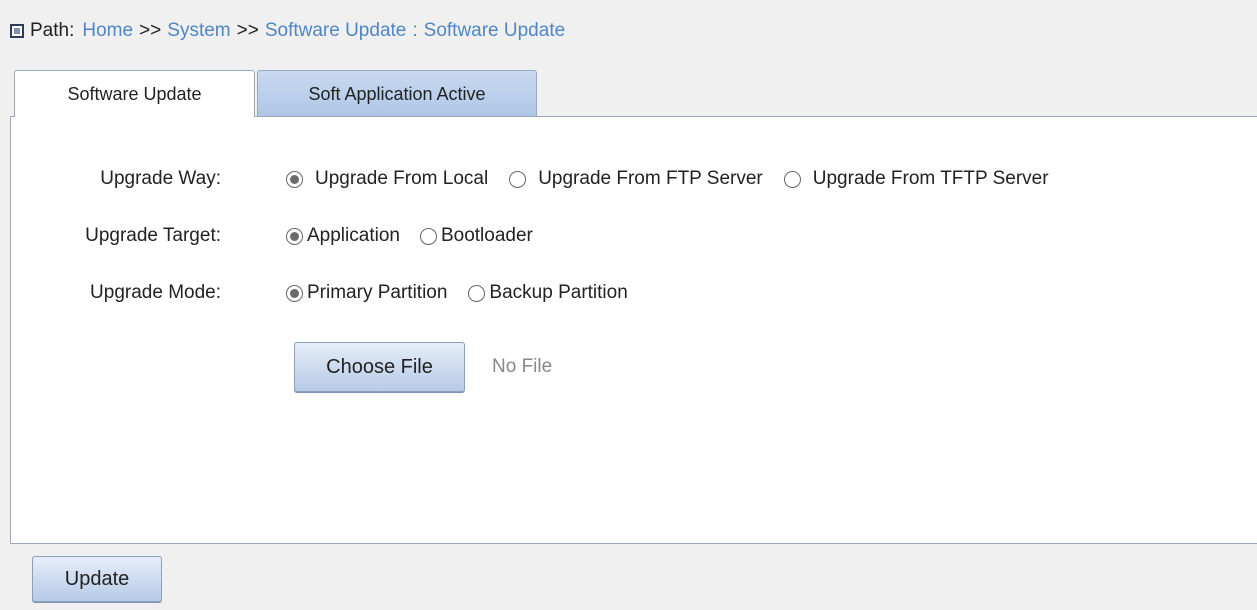 This screenshot has width=1257, height=610. What do you see at coordinates (397, 93) in the screenshot?
I see `tab-soft-application-active: Soft Application Active` at bounding box center [397, 93].